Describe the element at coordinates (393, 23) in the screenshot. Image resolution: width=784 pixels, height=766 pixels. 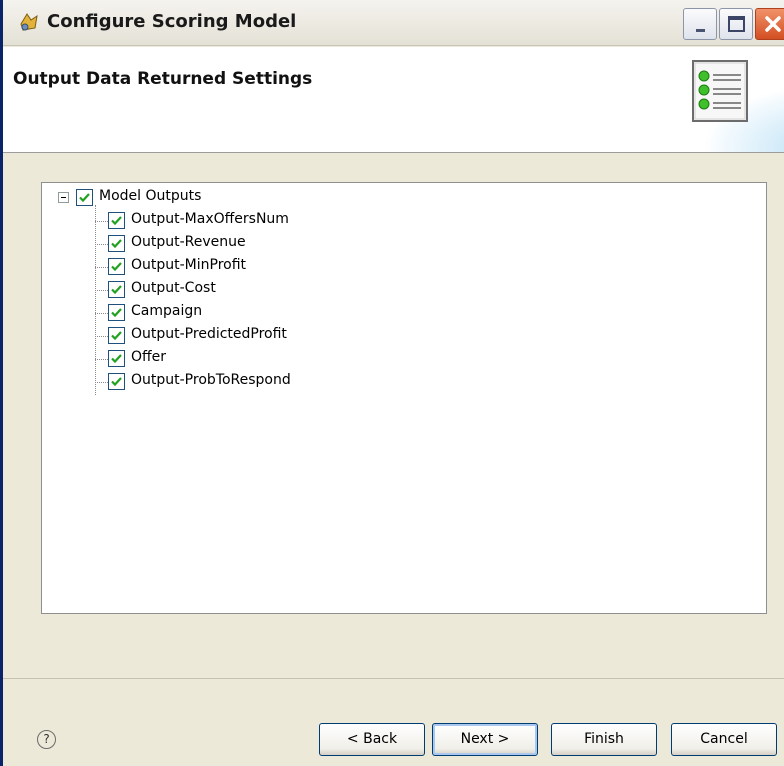
I see `title-bar: Configure Scoring Model` at that location.